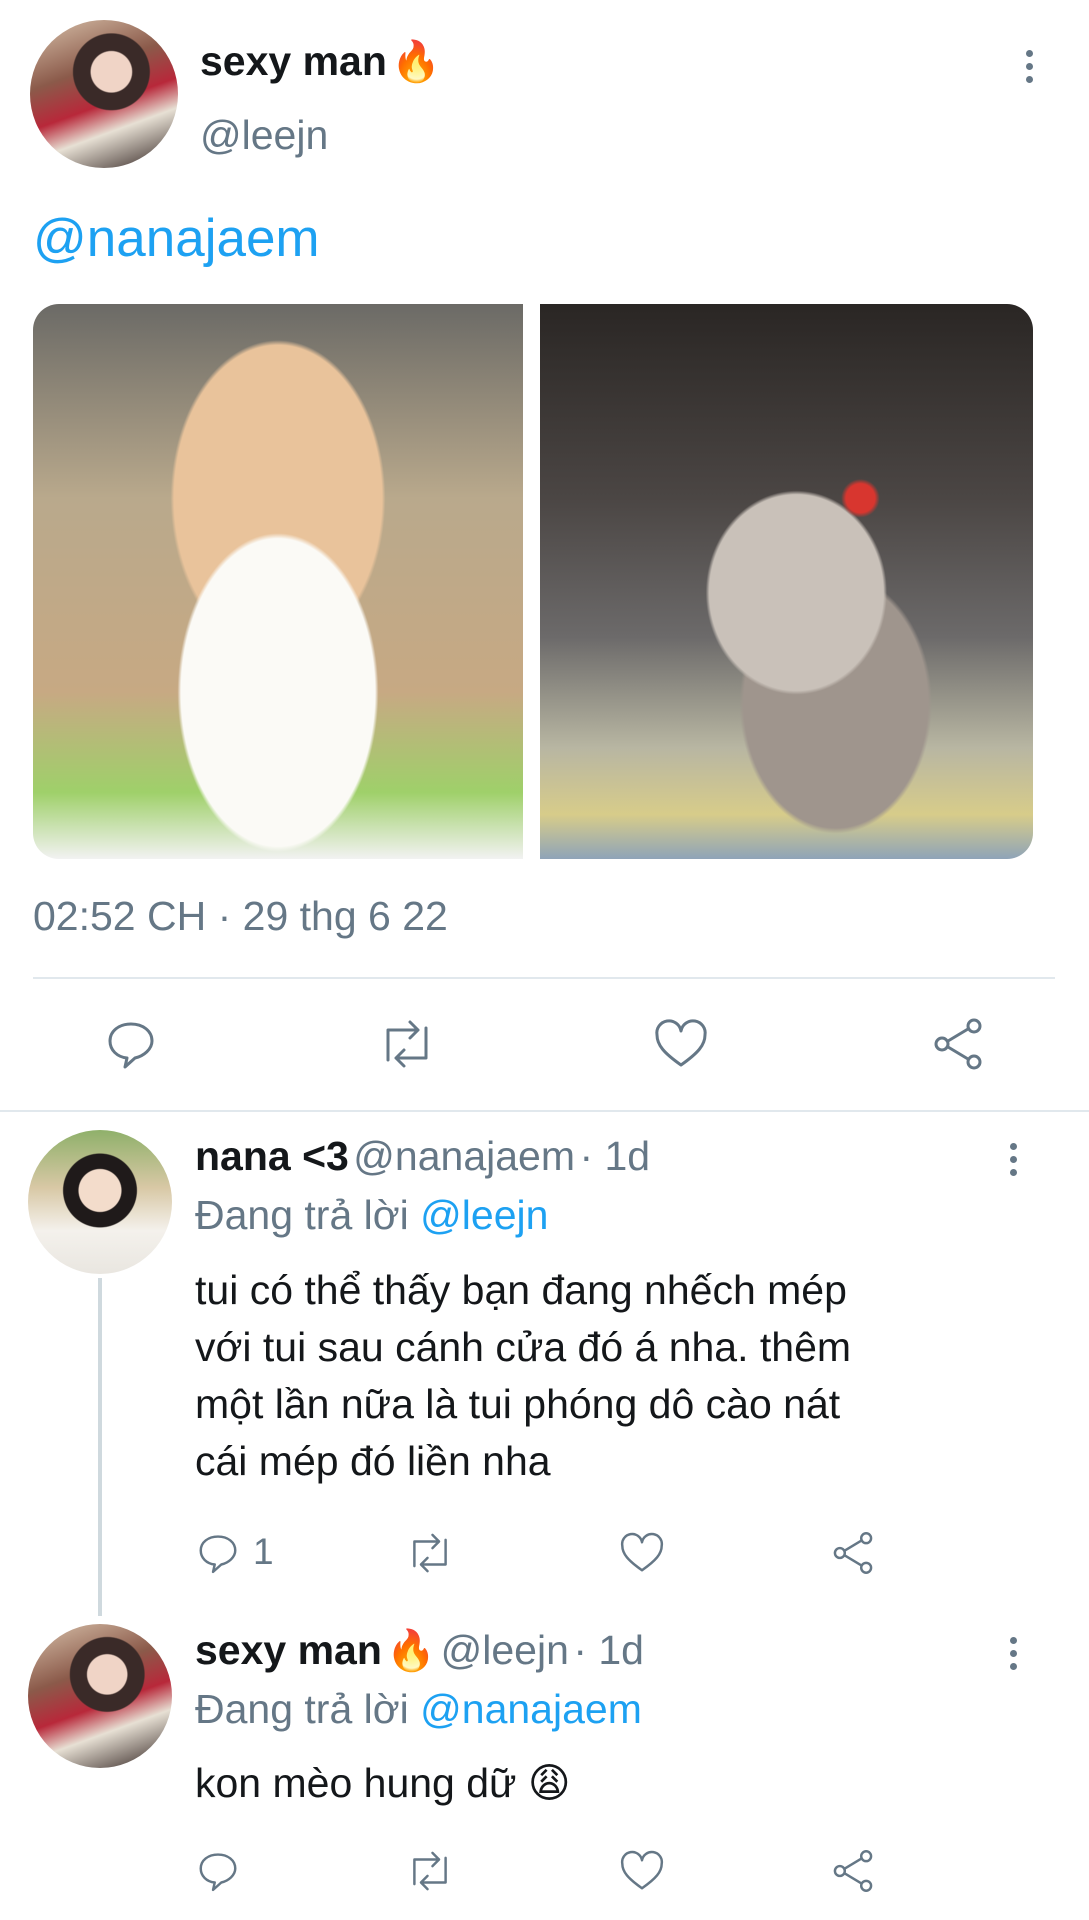  What do you see at coordinates (293, 61) in the screenshot?
I see `author-display-name: sexy man` at bounding box center [293, 61].